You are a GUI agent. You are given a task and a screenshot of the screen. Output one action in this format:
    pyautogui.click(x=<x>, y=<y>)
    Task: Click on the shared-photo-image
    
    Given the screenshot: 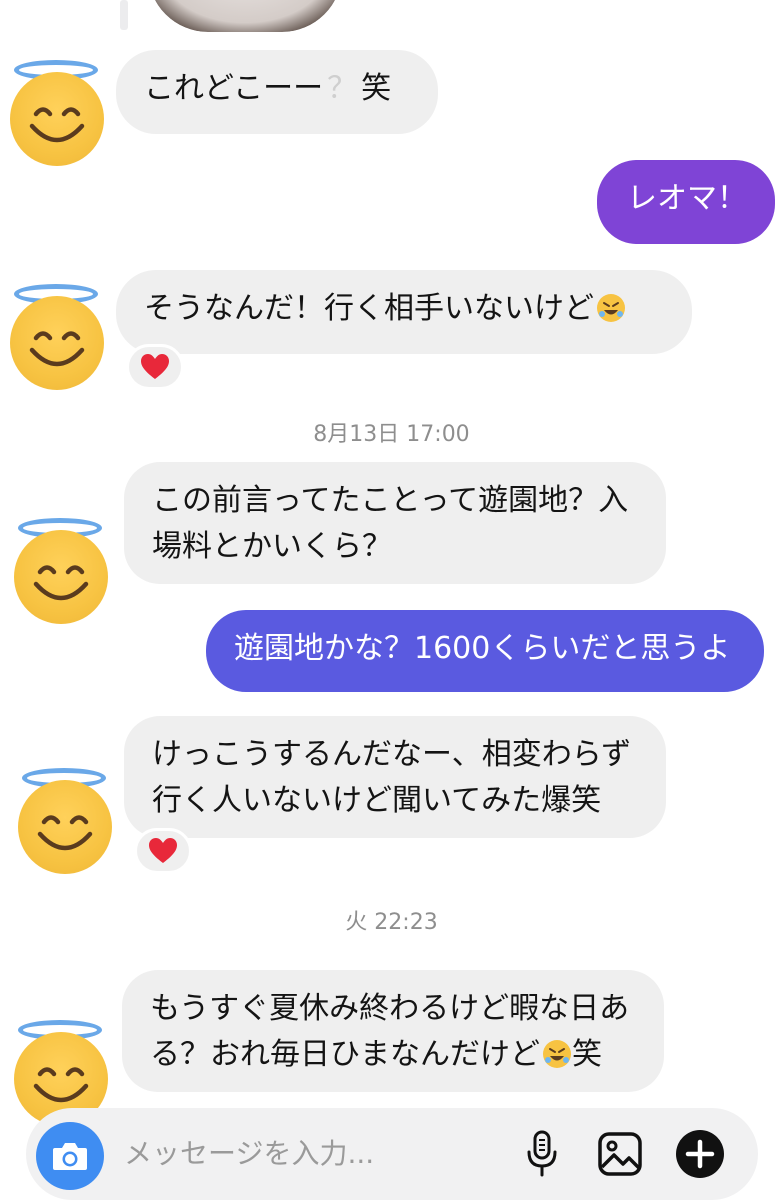 What is the action you would take?
    pyautogui.click(x=245, y=16)
    